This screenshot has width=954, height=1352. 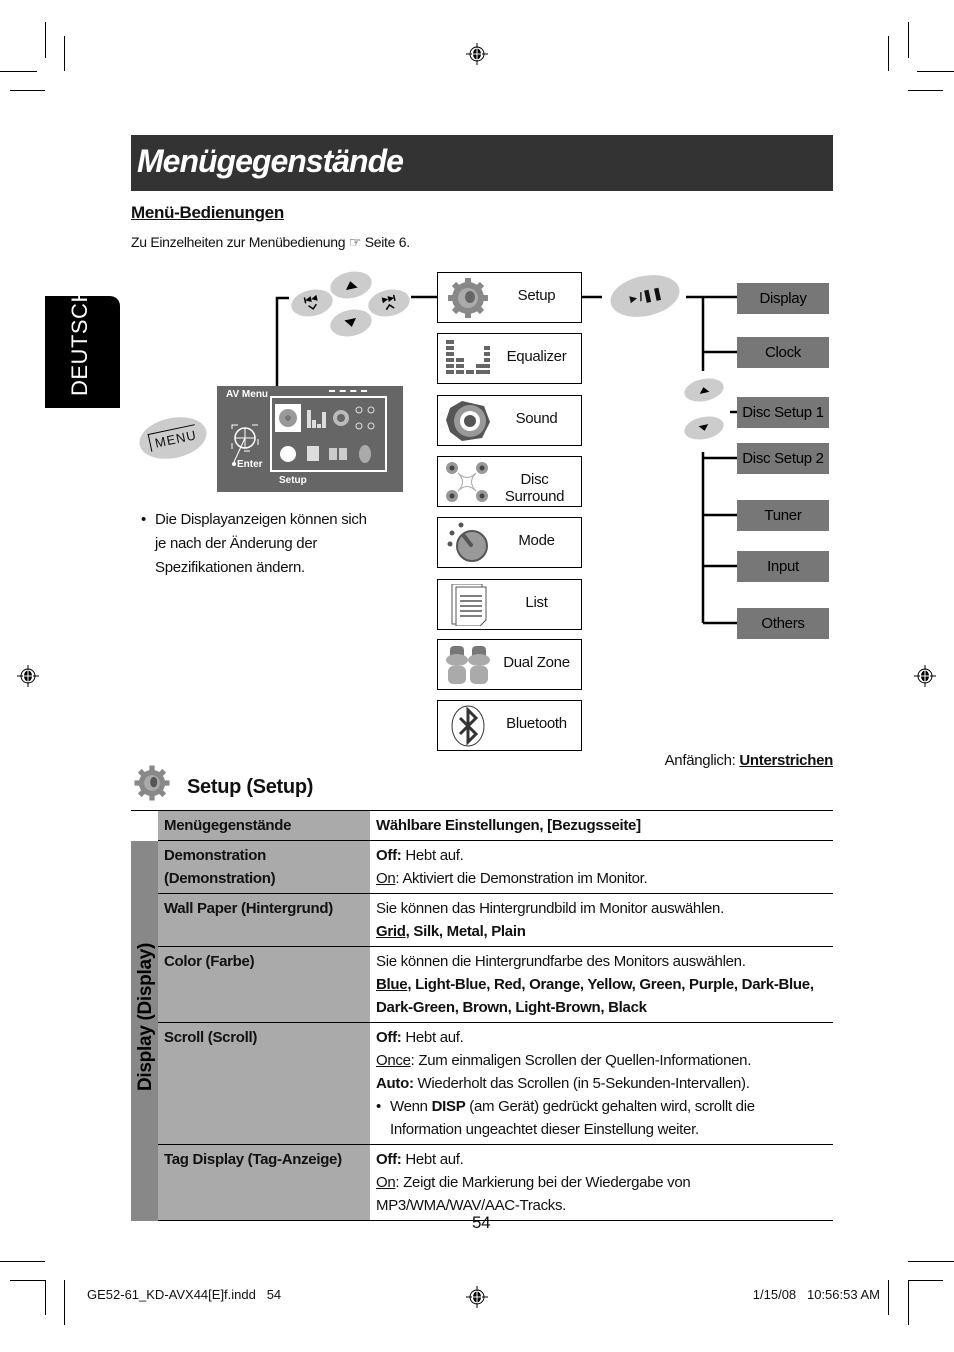 What do you see at coordinates (481, 1222) in the screenshot?
I see `page-number: 54` at bounding box center [481, 1222].